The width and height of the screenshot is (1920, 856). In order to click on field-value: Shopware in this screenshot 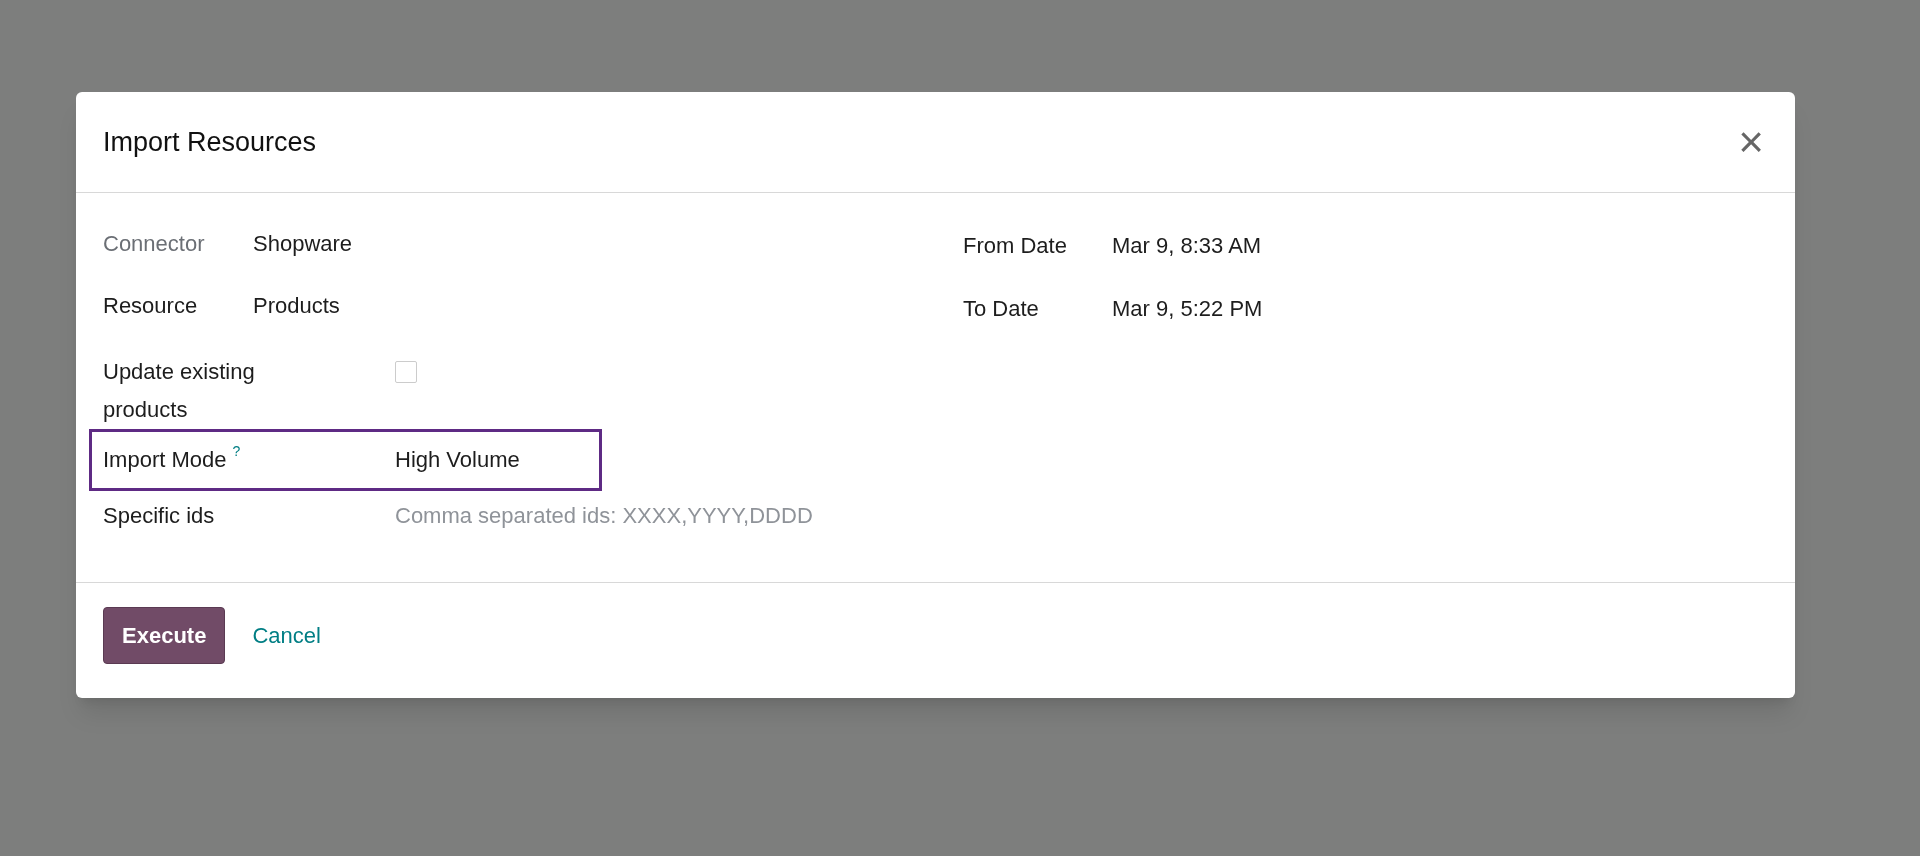, I will do `click(303, 244)`.